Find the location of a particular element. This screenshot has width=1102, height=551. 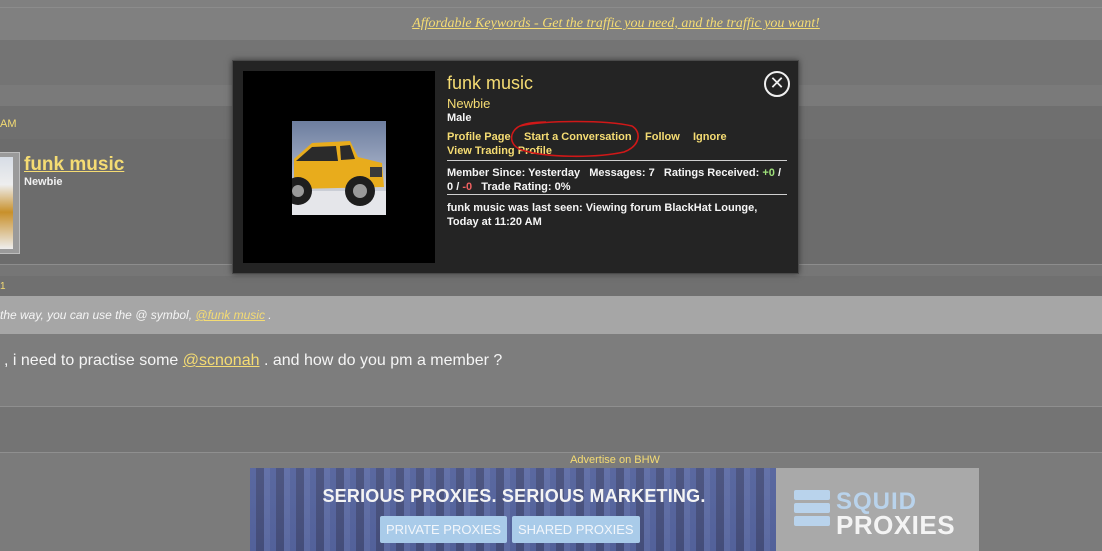

mention-hint-user-link: @funk music is located at coordinates (230, 315).